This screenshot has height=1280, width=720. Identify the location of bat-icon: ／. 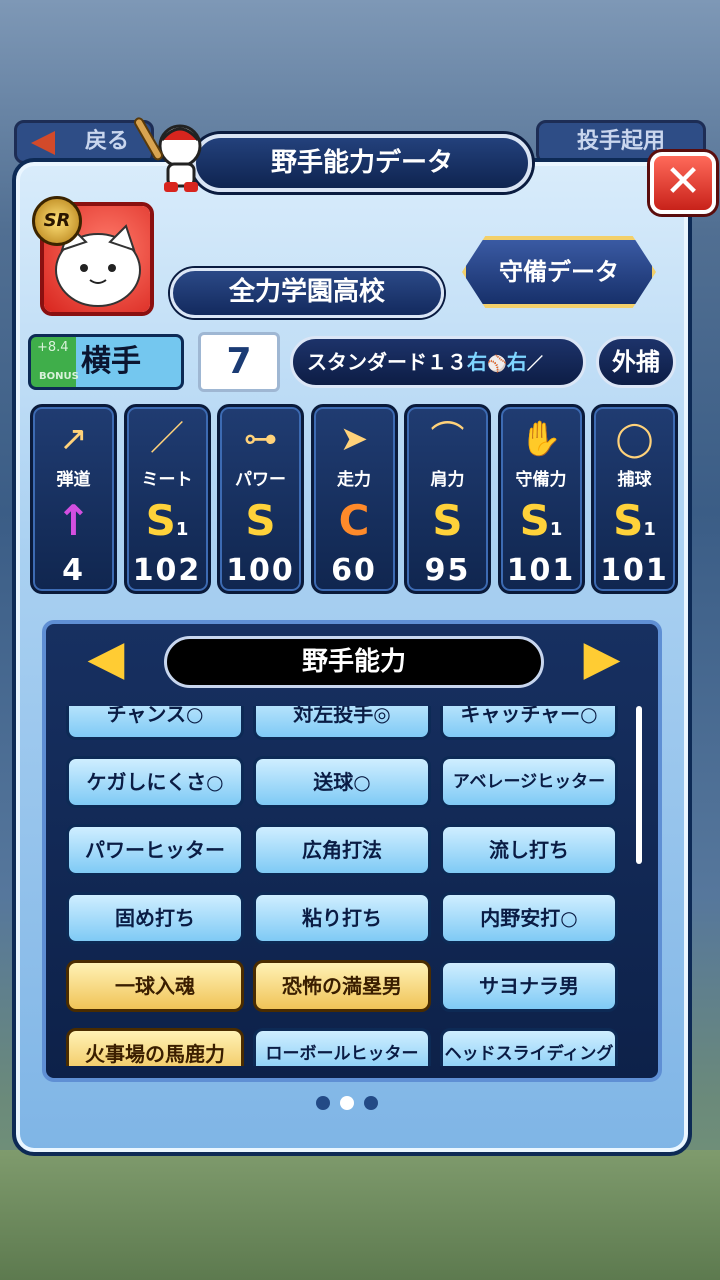
(167, 439).